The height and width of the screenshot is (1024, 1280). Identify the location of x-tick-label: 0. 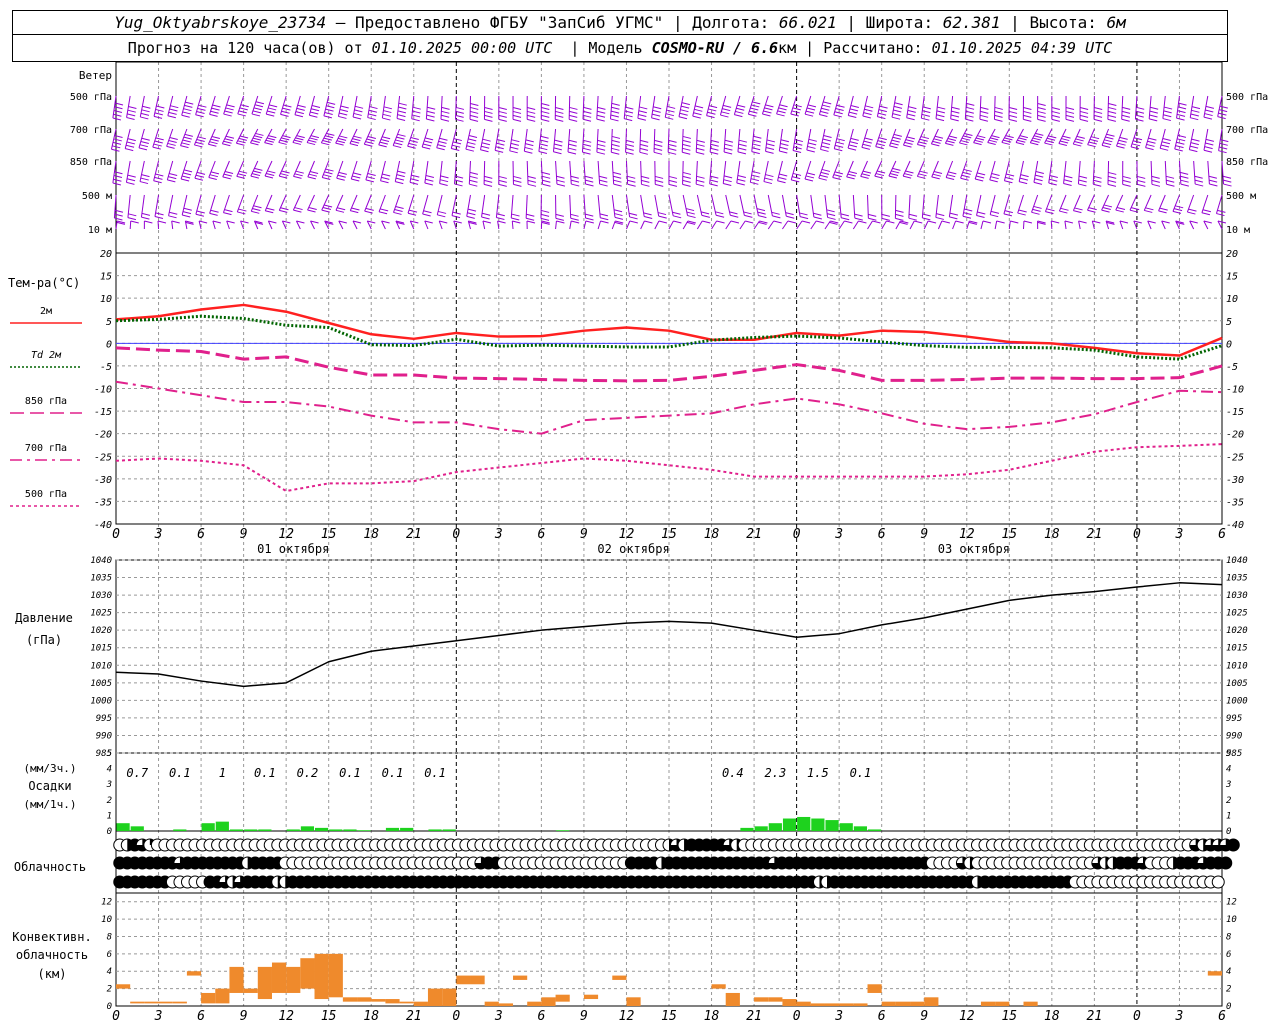
(116, 1016).